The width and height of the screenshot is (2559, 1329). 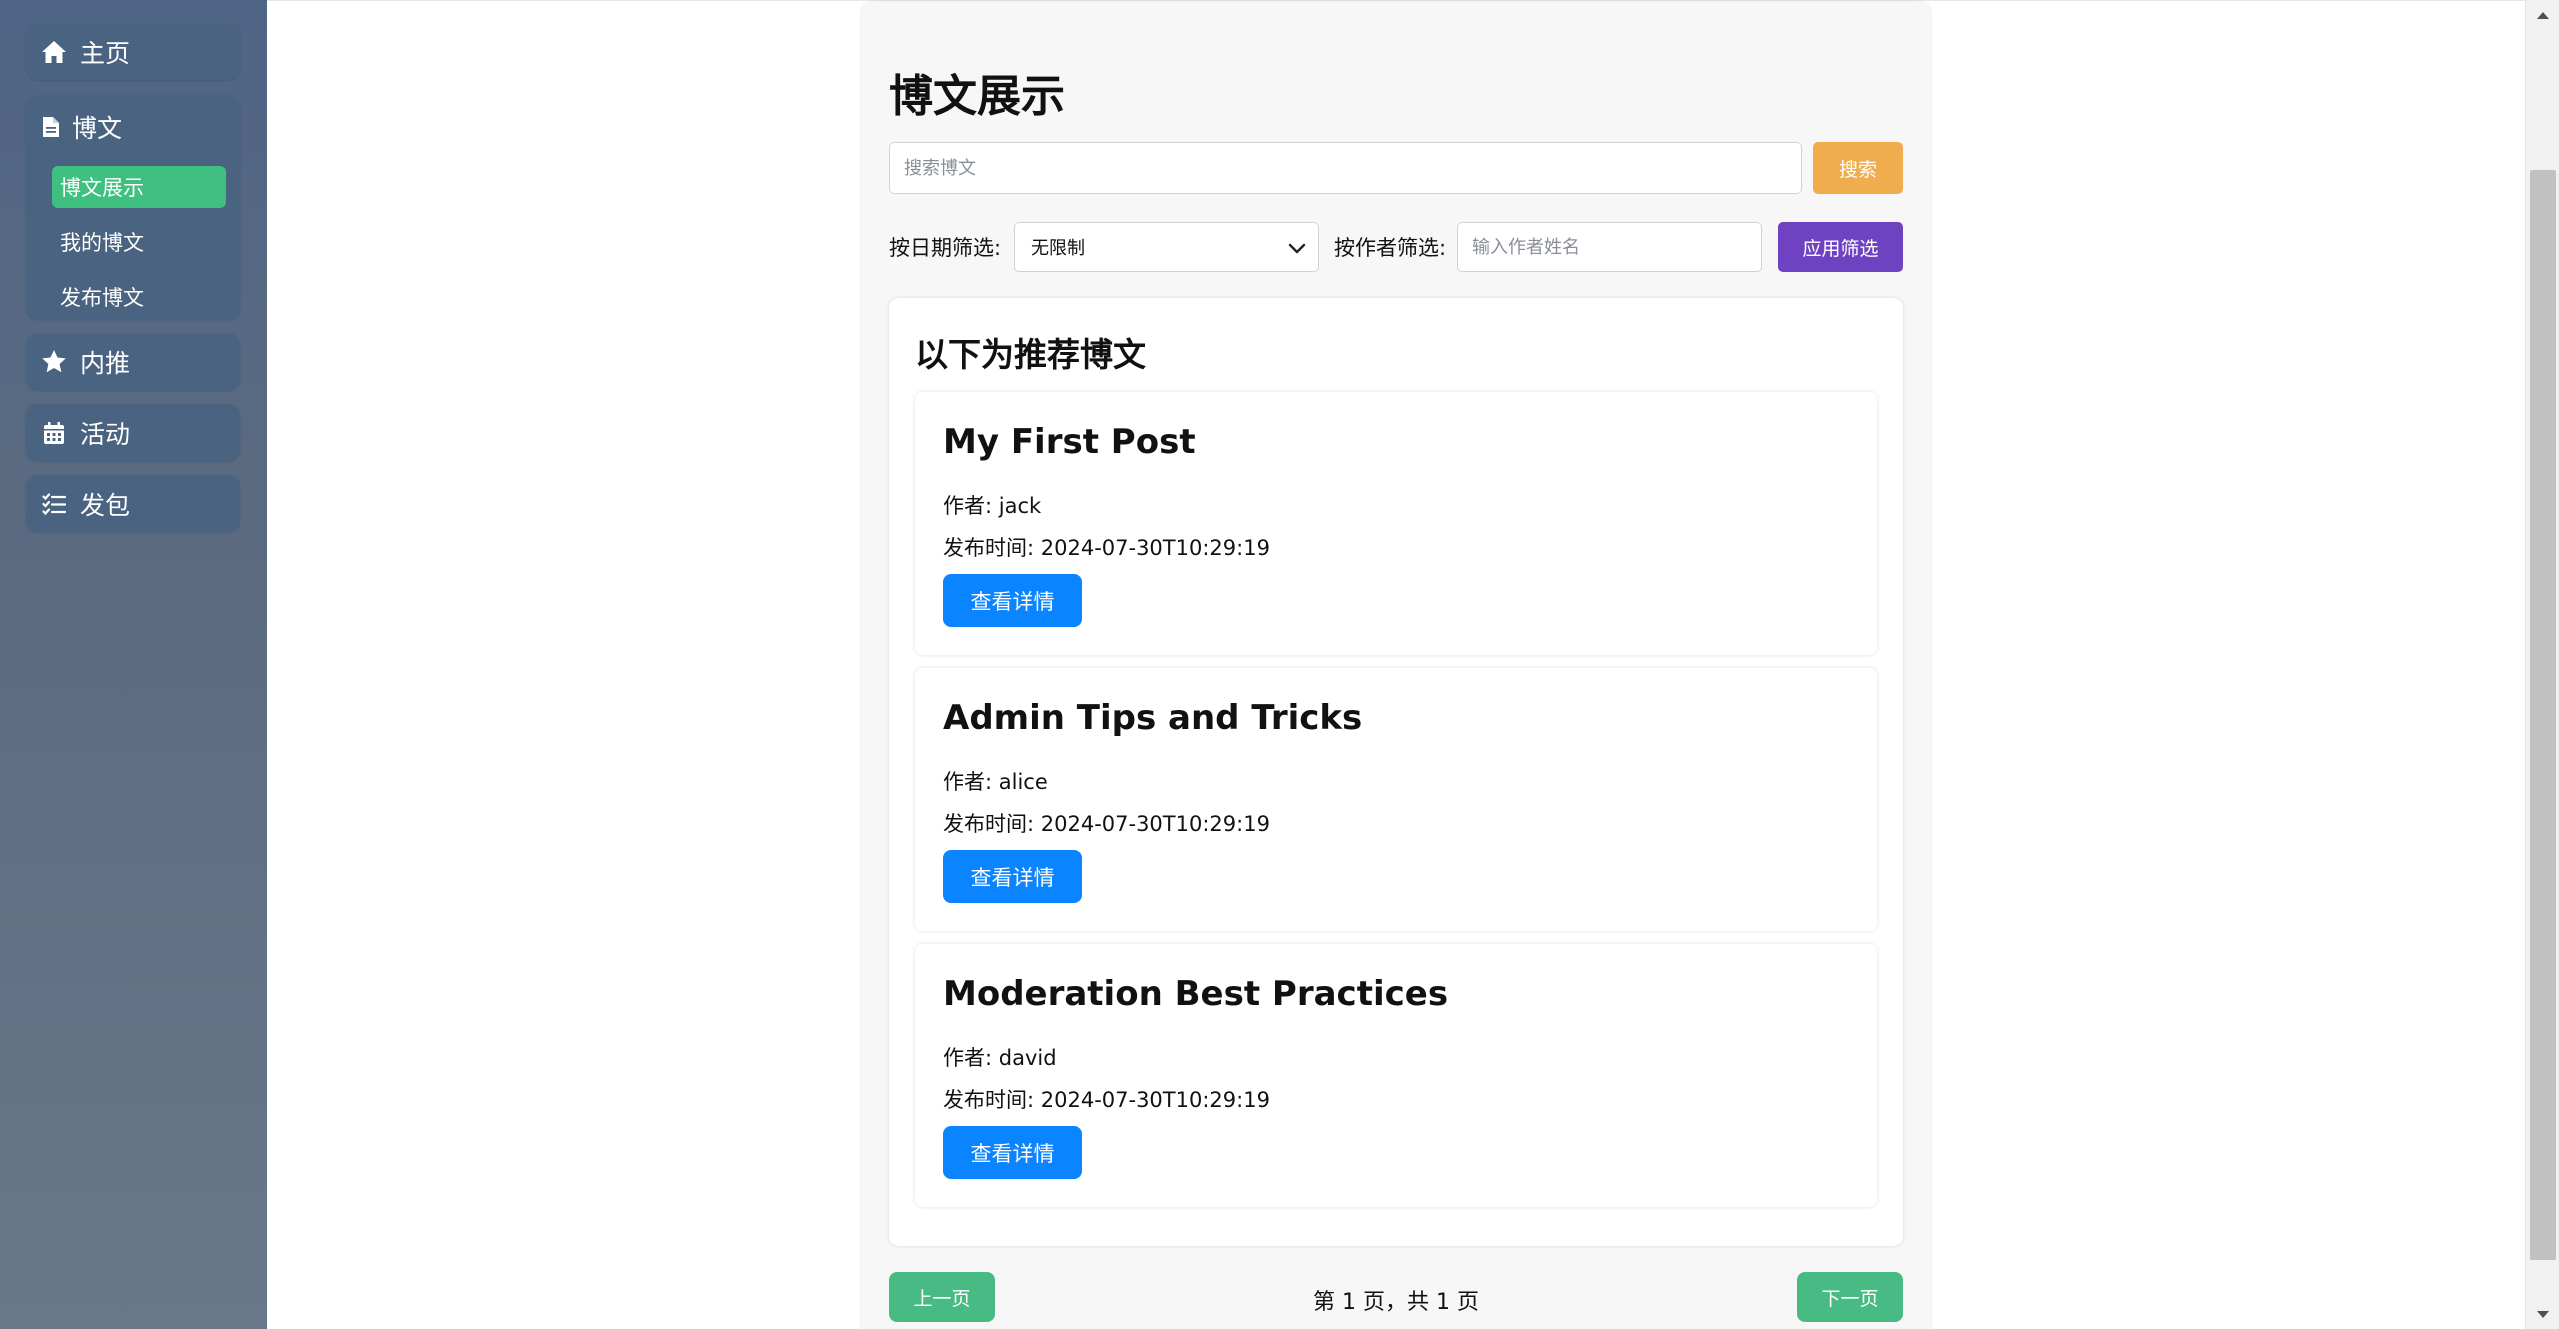 What do you see at coordinates (1396, 0) in the screenshot?
I see `top-divider` at bounding box center [1396, 0].